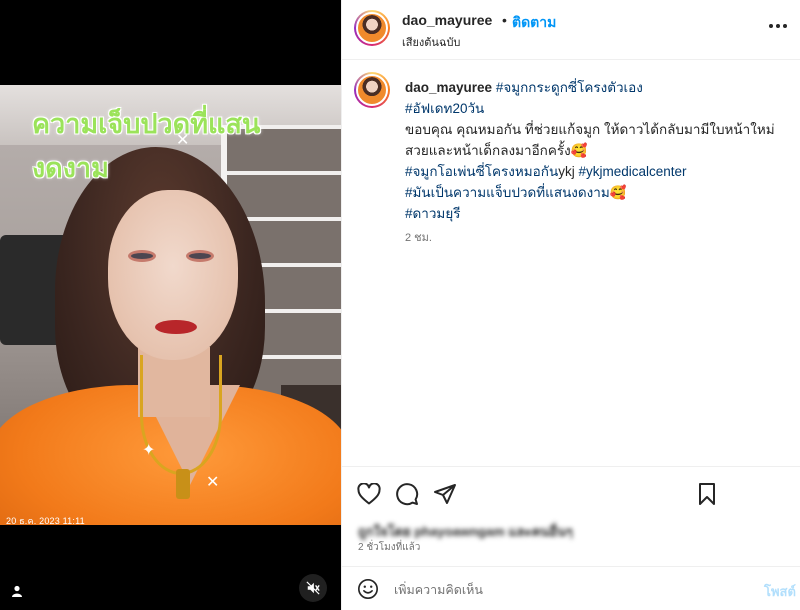 The height and width of the screenshot is (610, 800). I want to click on muted-speaker-icon, so click(313, 588).